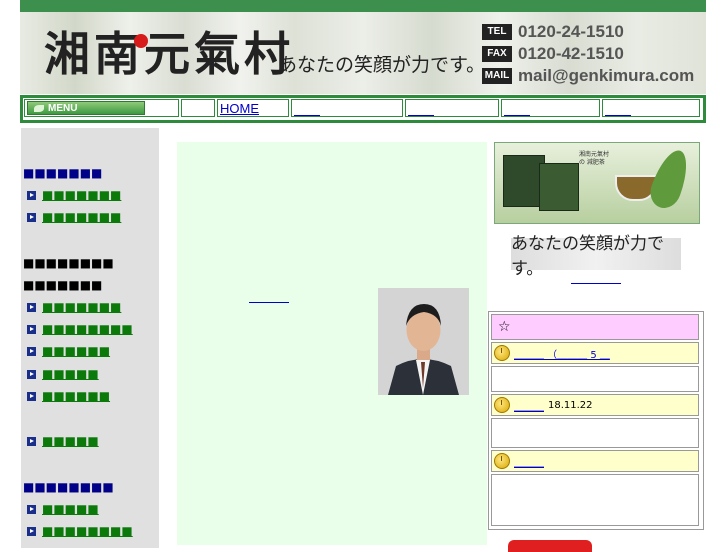 Image resolution: width=727 pixels, height=552 pixels. What do you see at coordinates (307, 108) in the screenshot?
I see `nav-link-1: ＿＿` at bounding box center [307, 108].